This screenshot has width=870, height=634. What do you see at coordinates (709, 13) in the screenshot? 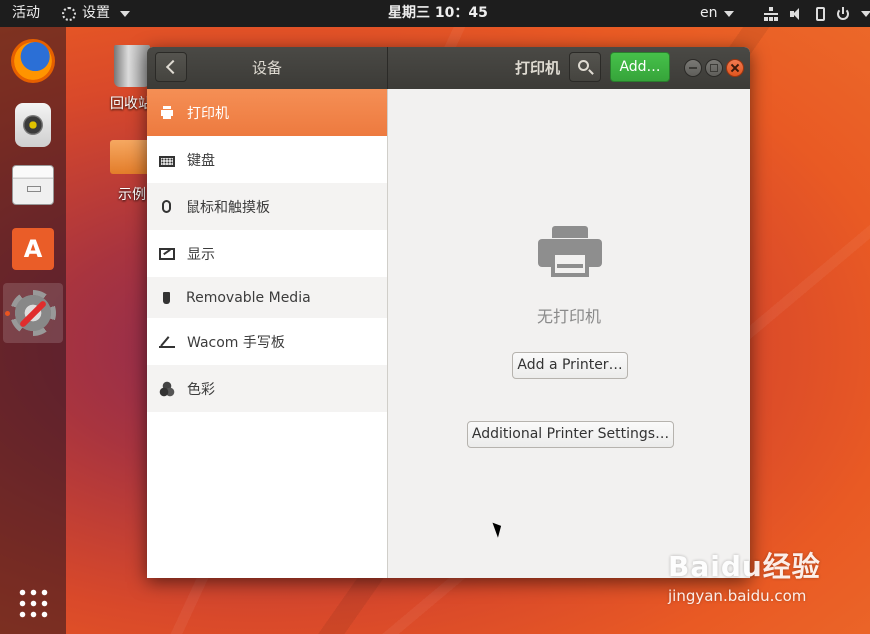
I see `language-label: en` at bounding box center [709, 13].